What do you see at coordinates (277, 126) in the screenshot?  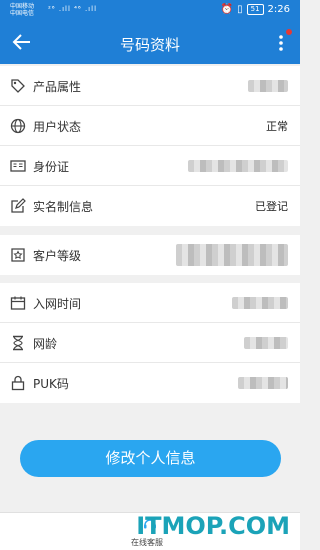 I see `row-value: 正常` at bounding box center [277, 126].